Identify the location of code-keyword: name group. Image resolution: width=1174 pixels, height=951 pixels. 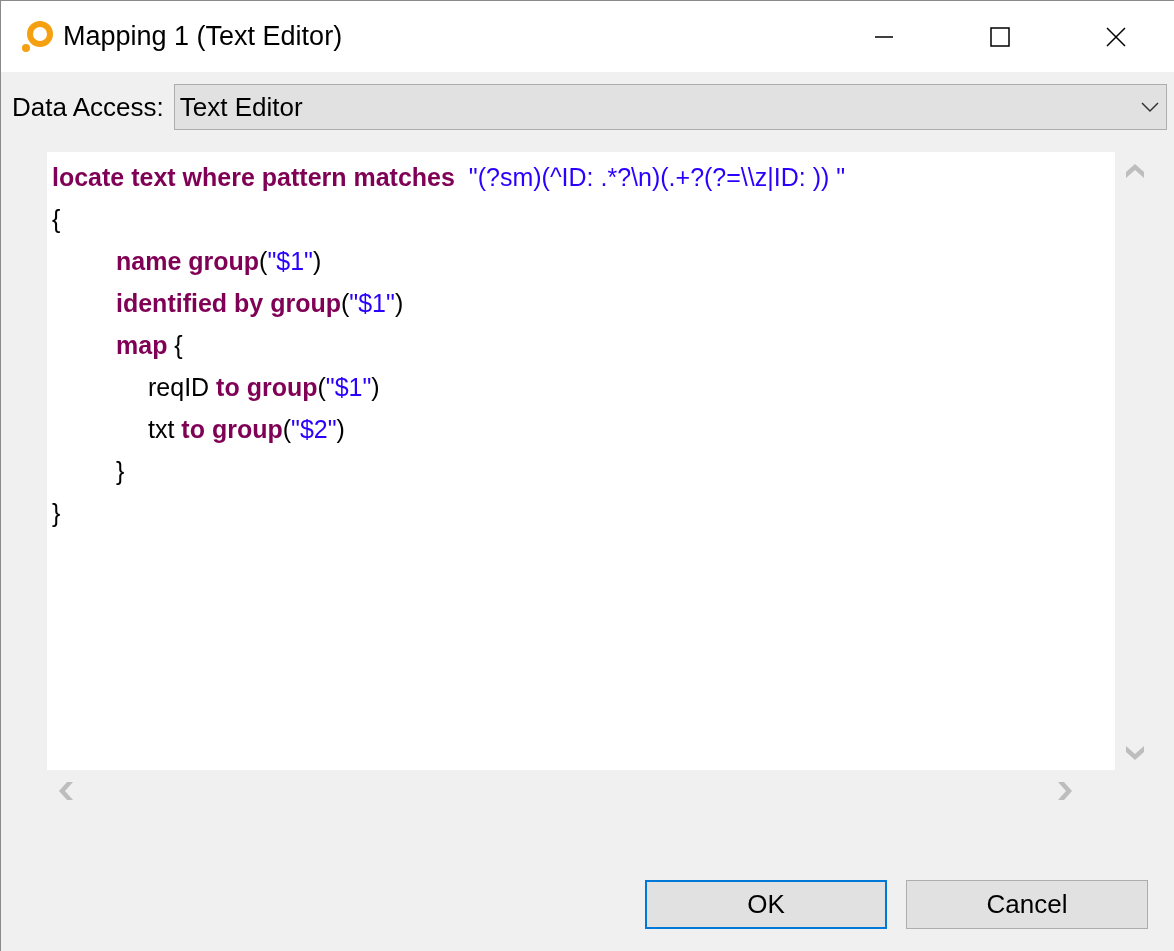
(188, 261).